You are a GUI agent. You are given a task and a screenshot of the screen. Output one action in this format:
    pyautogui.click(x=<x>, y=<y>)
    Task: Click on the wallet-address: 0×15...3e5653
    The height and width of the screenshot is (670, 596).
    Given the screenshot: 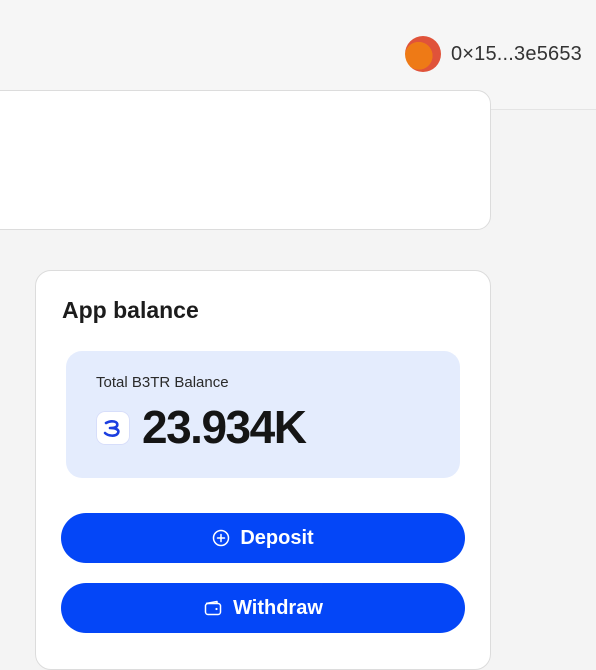 What is the action you would take?
    pyautogui.click(x=516, y=53)
    